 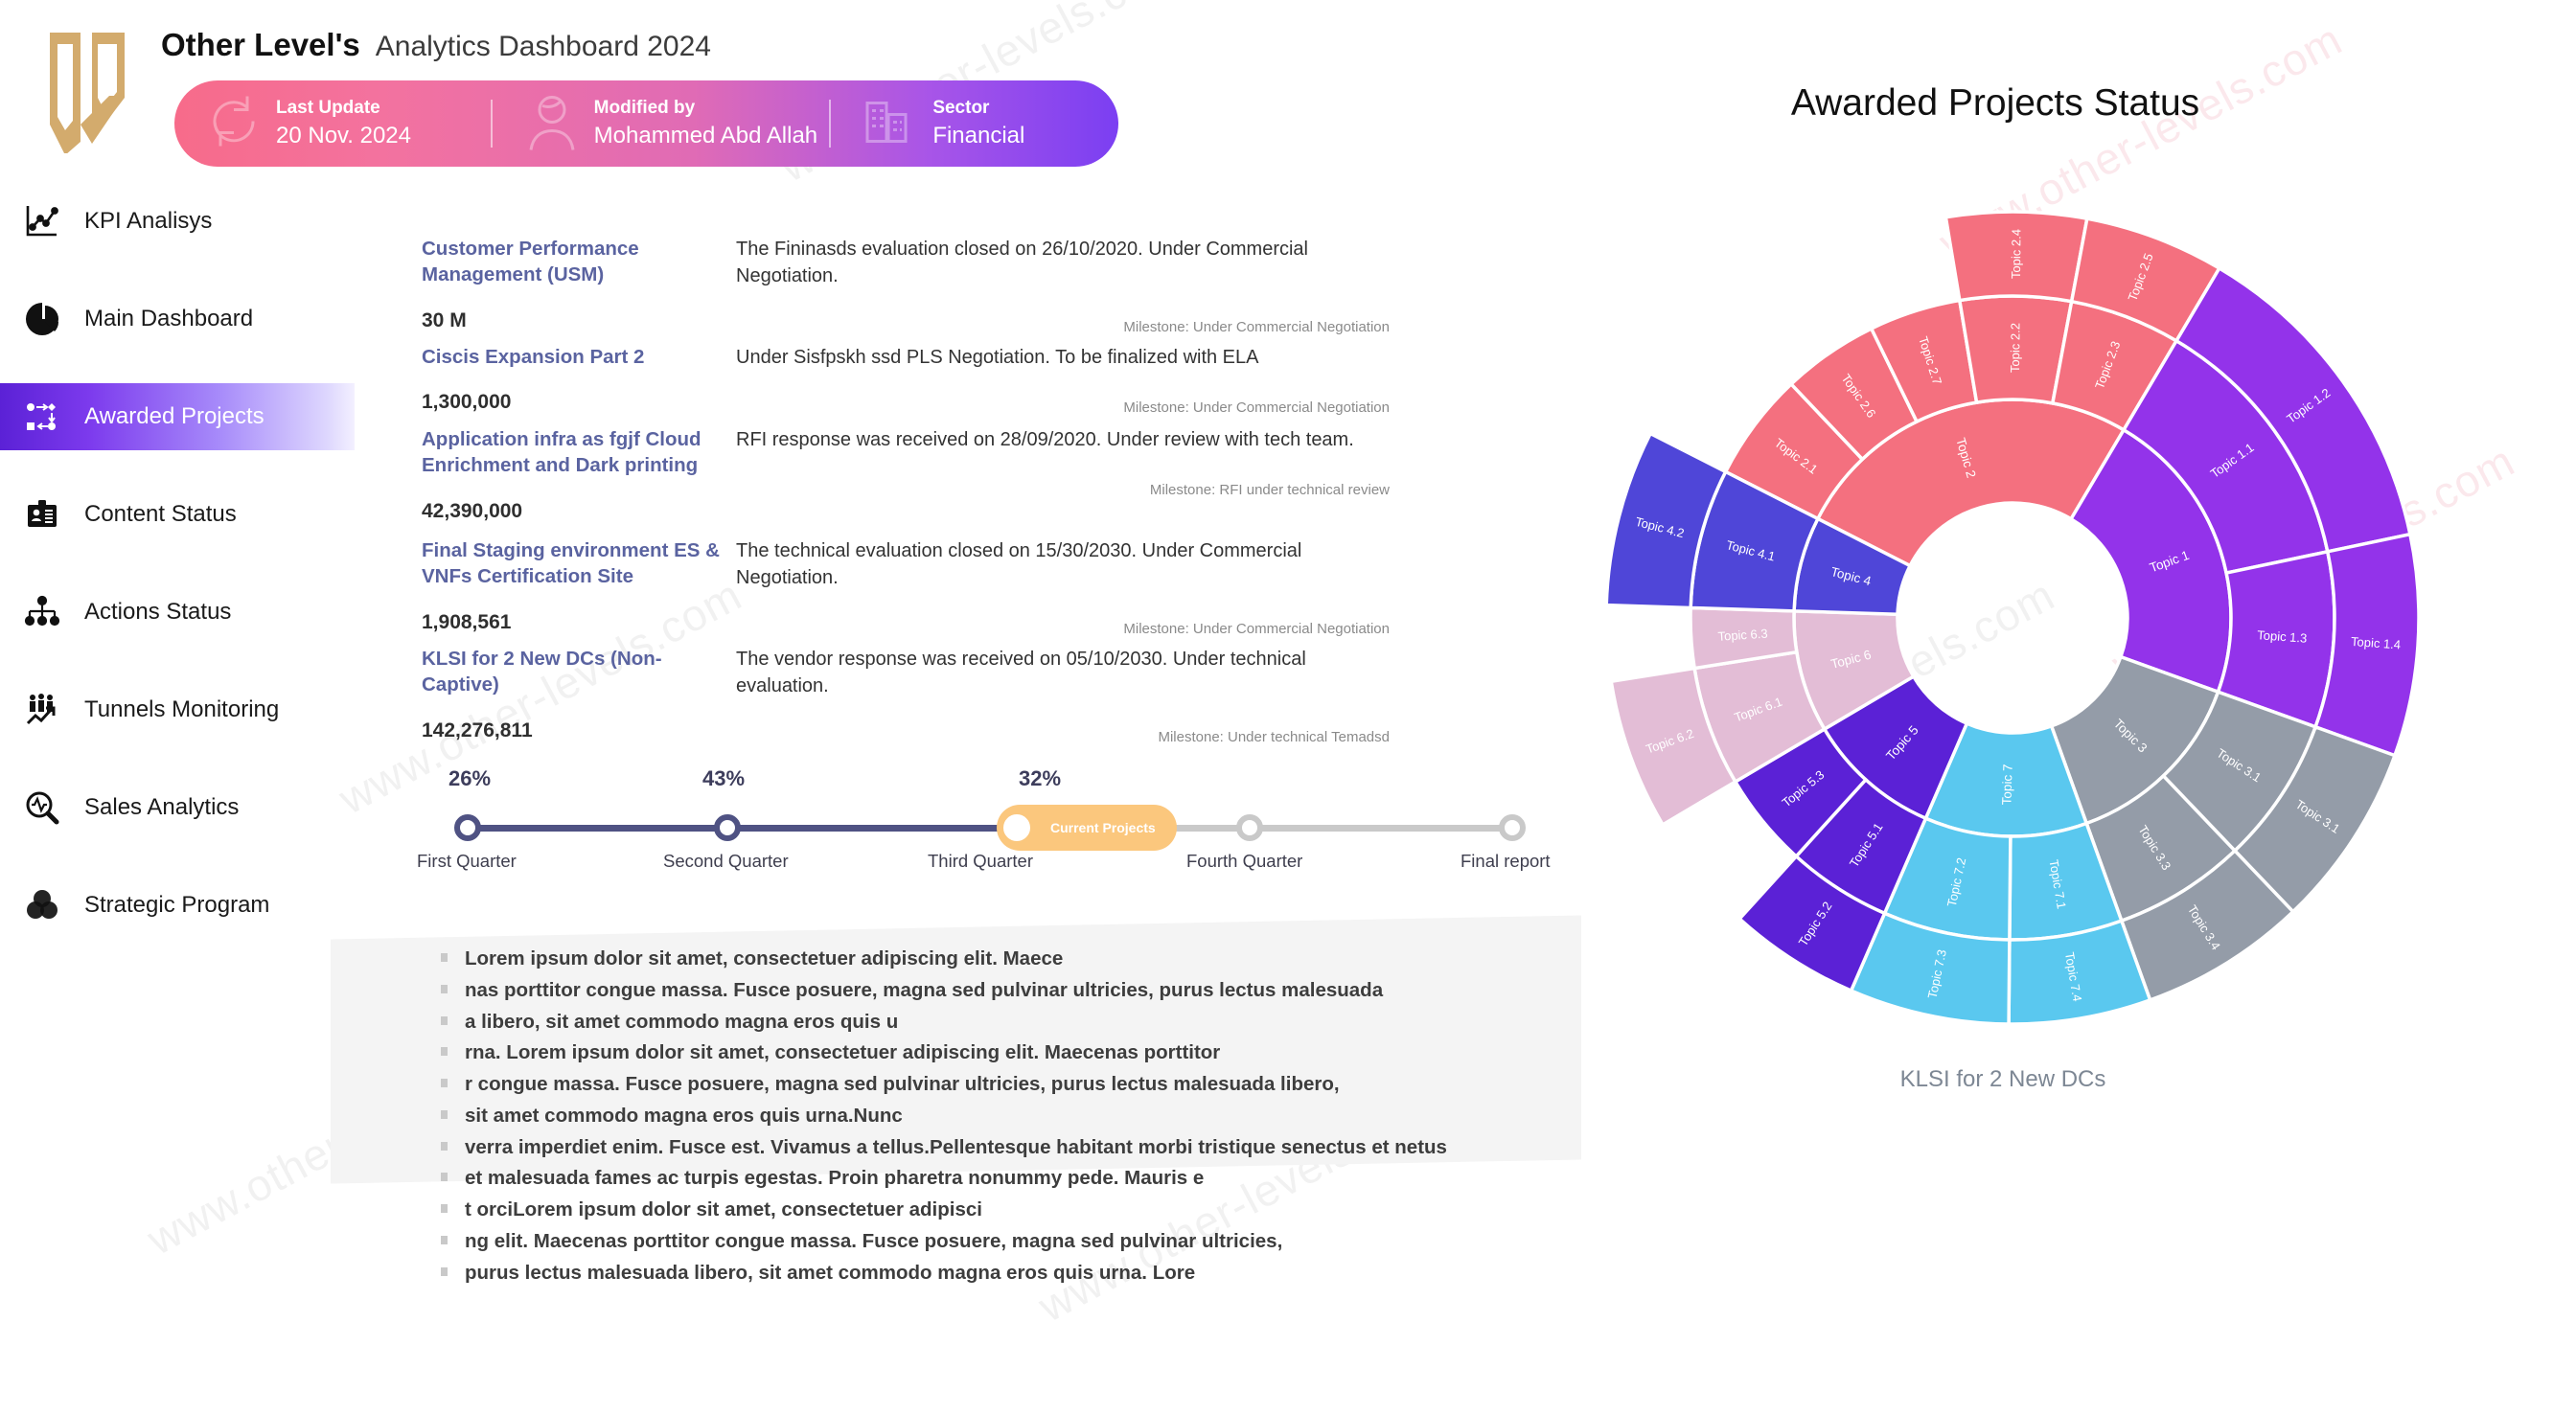 What do you see at coordinates (981, 861) in the screenshot?
I see `timeline-step-label: Third Quarter` at bounding box center [981, 861].